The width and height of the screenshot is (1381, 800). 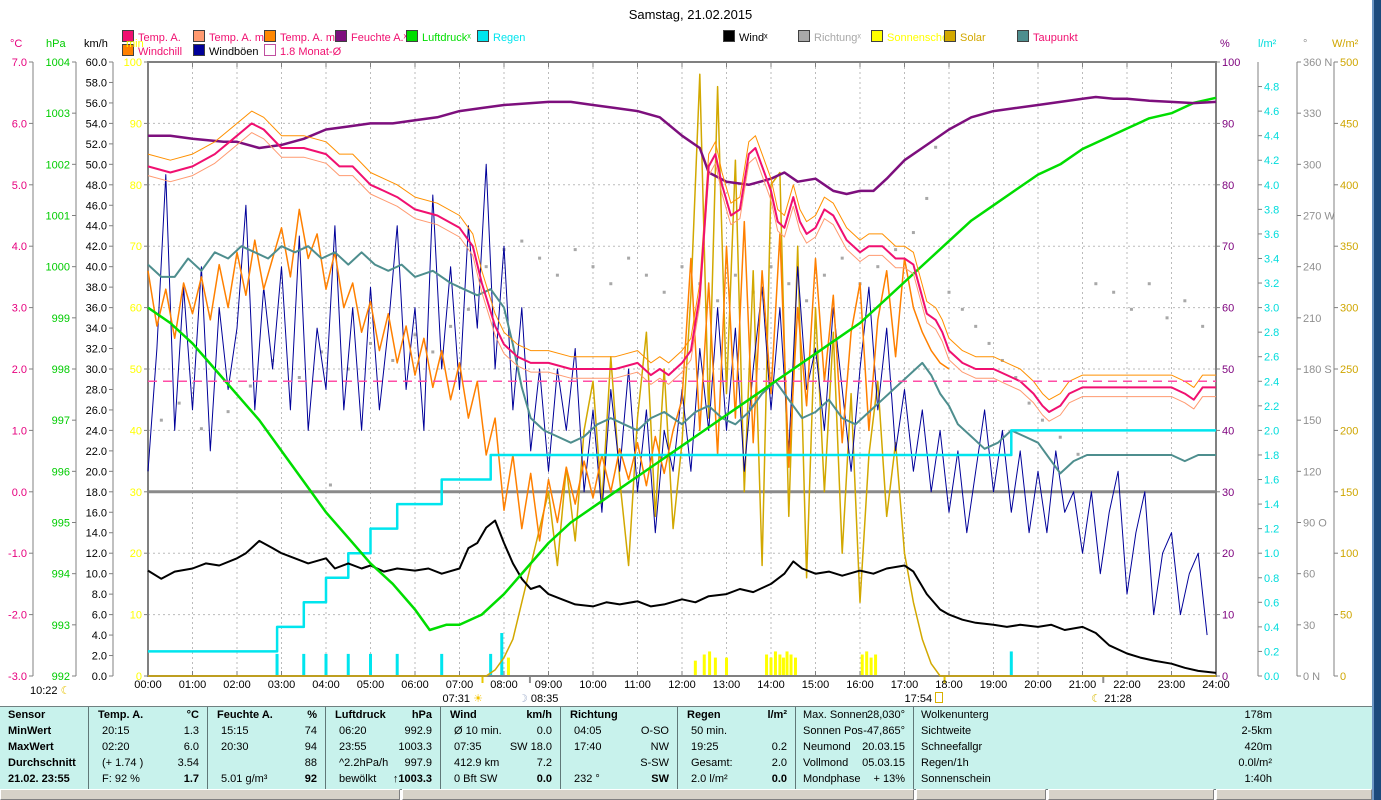 I want to click on table-cell-value: 997.9, so click(x=418, y=763).